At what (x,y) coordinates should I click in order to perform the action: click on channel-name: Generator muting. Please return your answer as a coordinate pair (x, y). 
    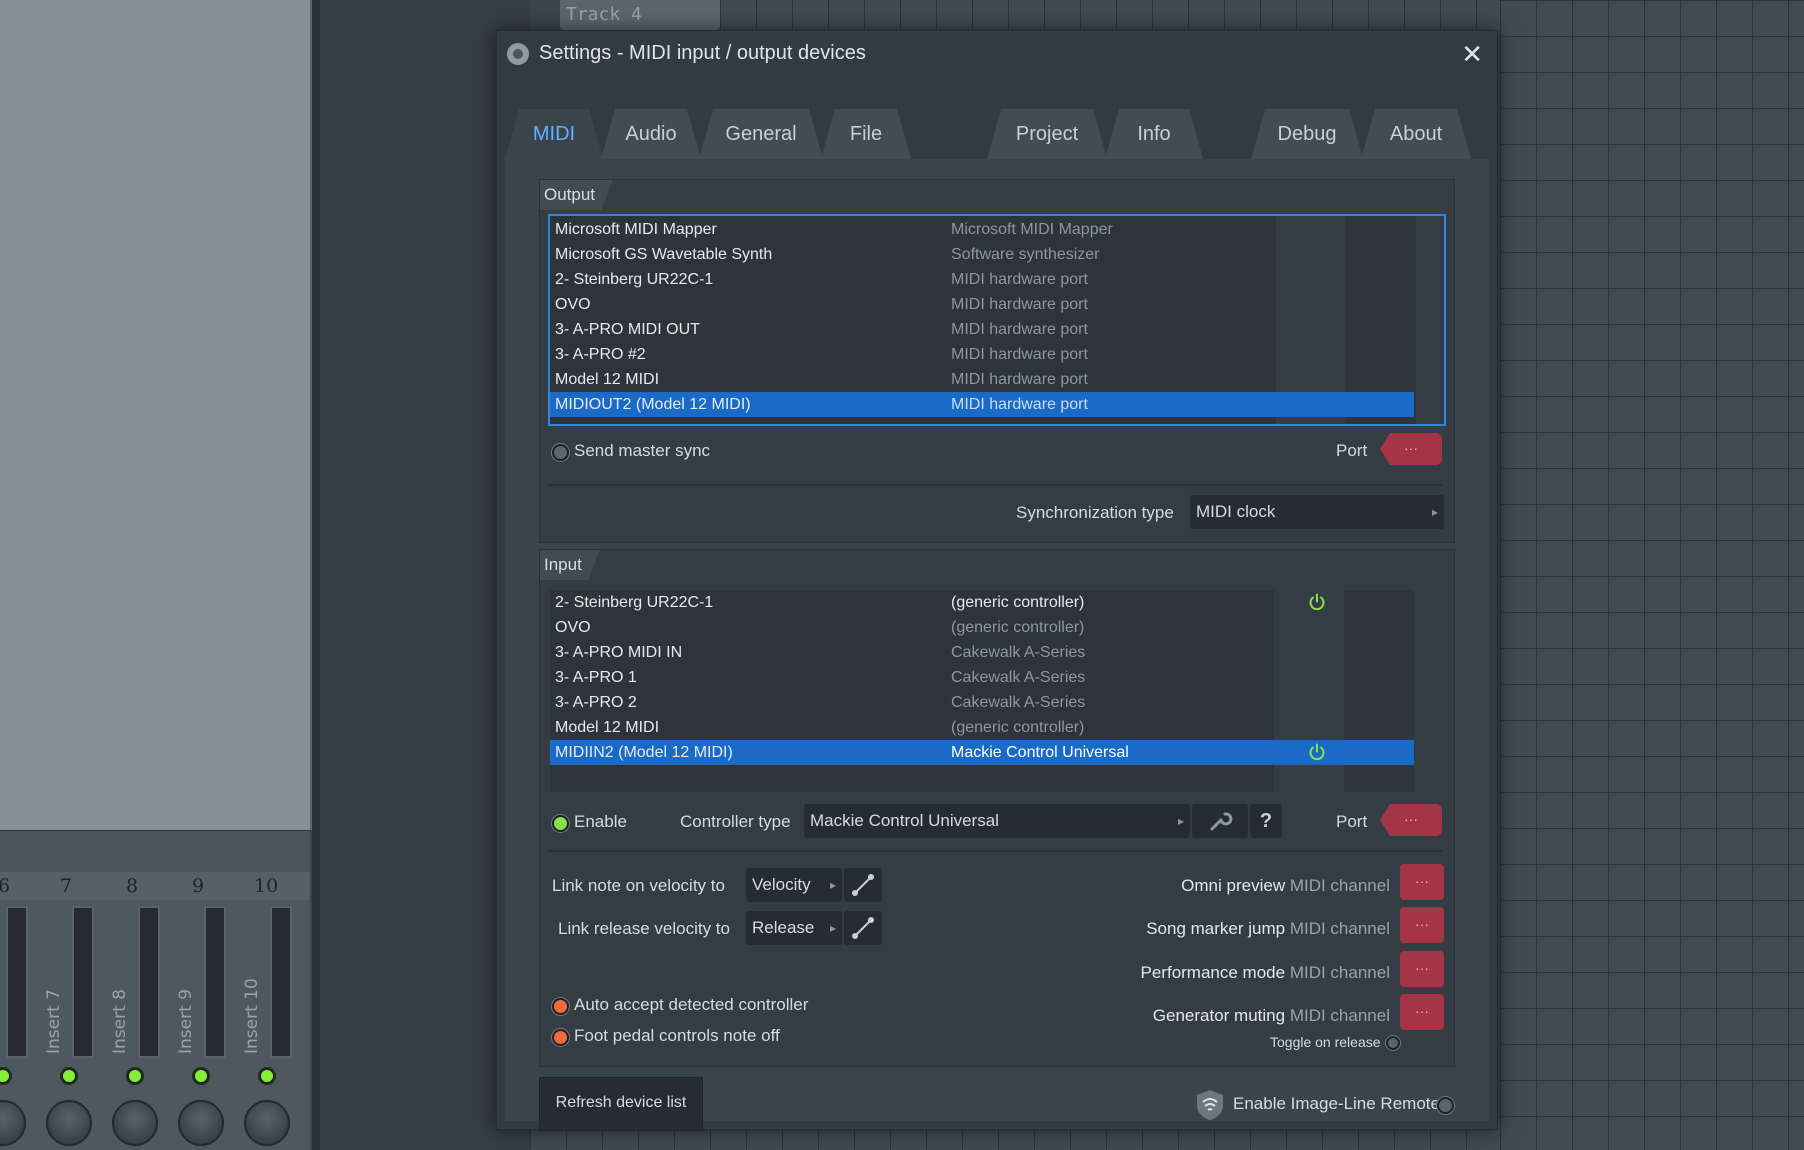
    Looking at the image, I should click on (1219, 1015).